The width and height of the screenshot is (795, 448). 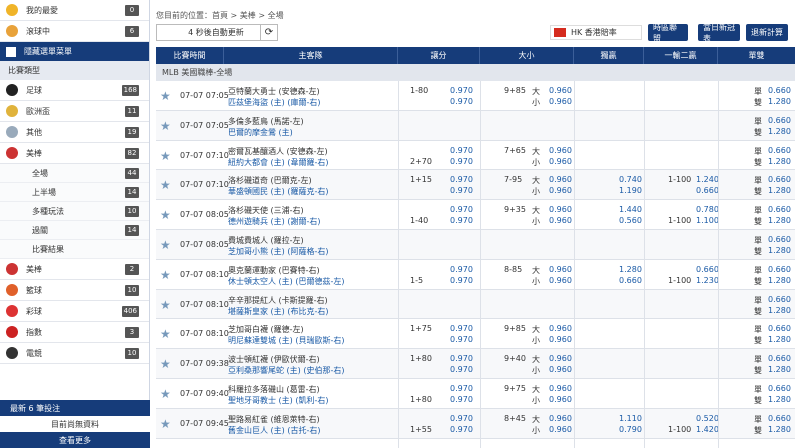 What do you see at coordinates (707, 180) in the screenshot?
I see `odds-value: 1.240` at bounding box center [707, 180].